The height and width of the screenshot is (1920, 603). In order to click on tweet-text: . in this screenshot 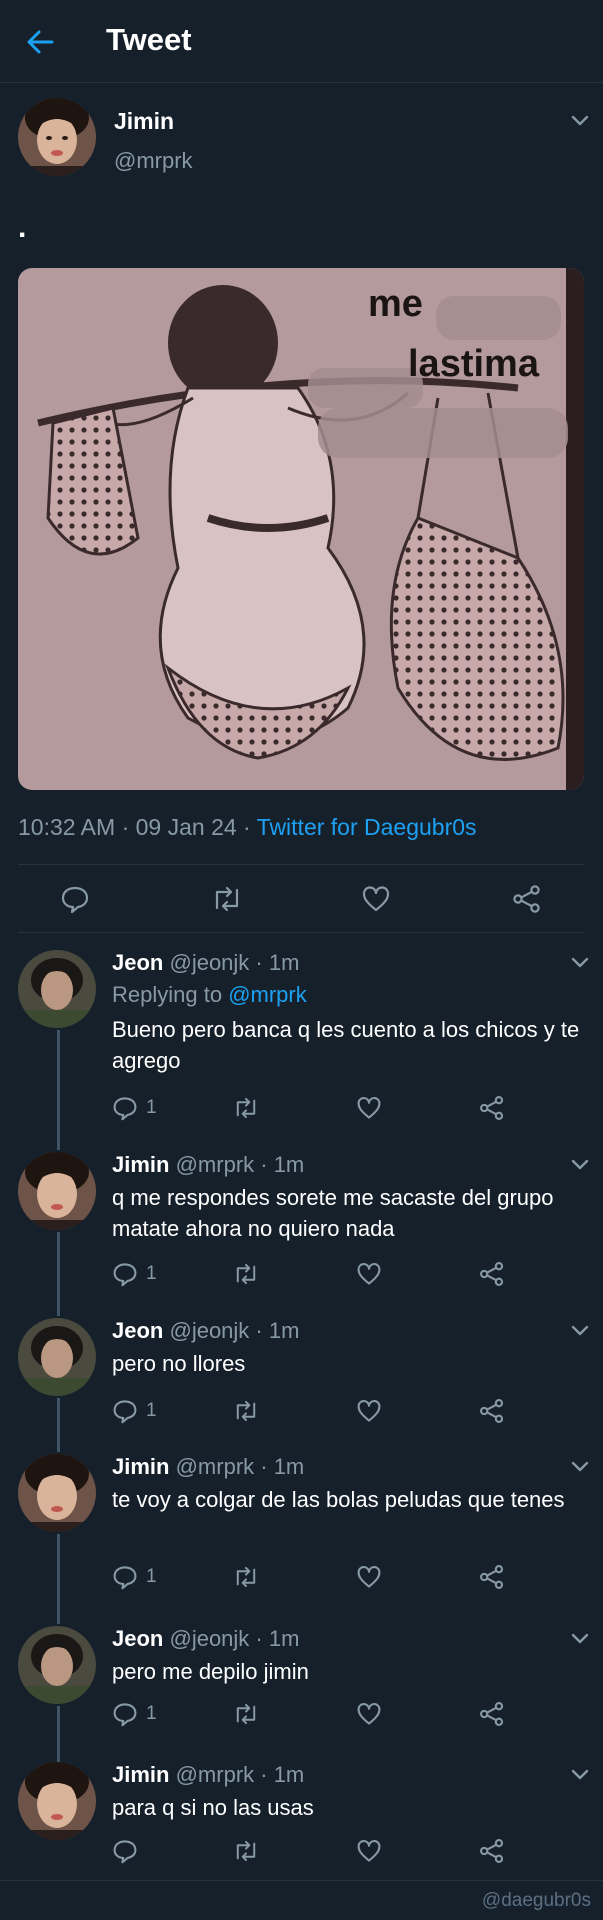, I will do `click(22, 227)`.